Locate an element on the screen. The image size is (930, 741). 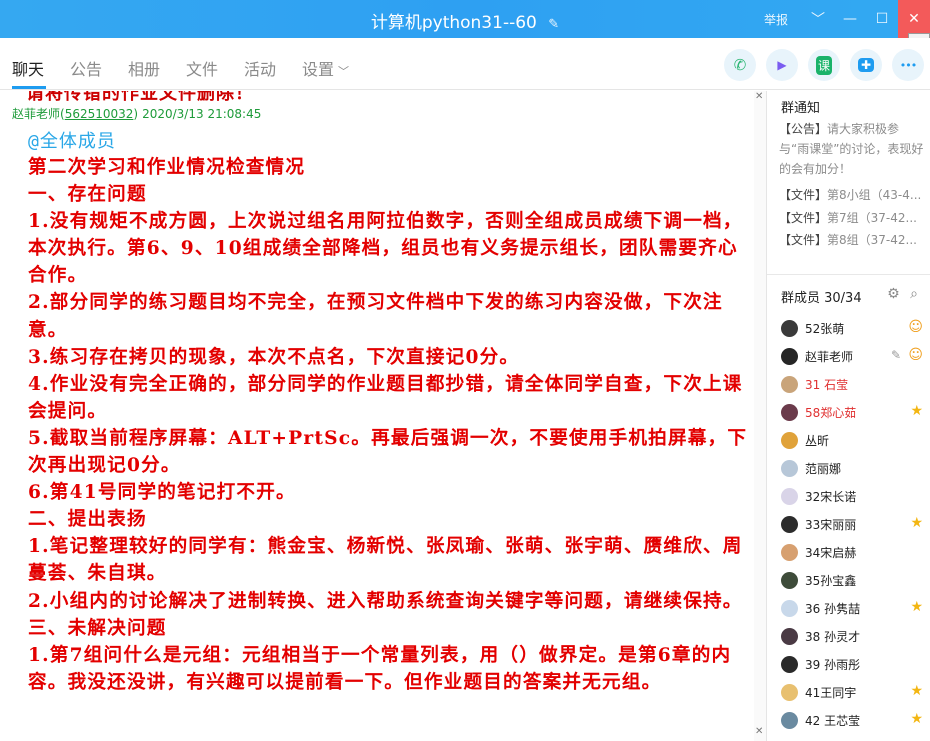
edit-title-icon: ✎ is located at coordinates (553, 24).